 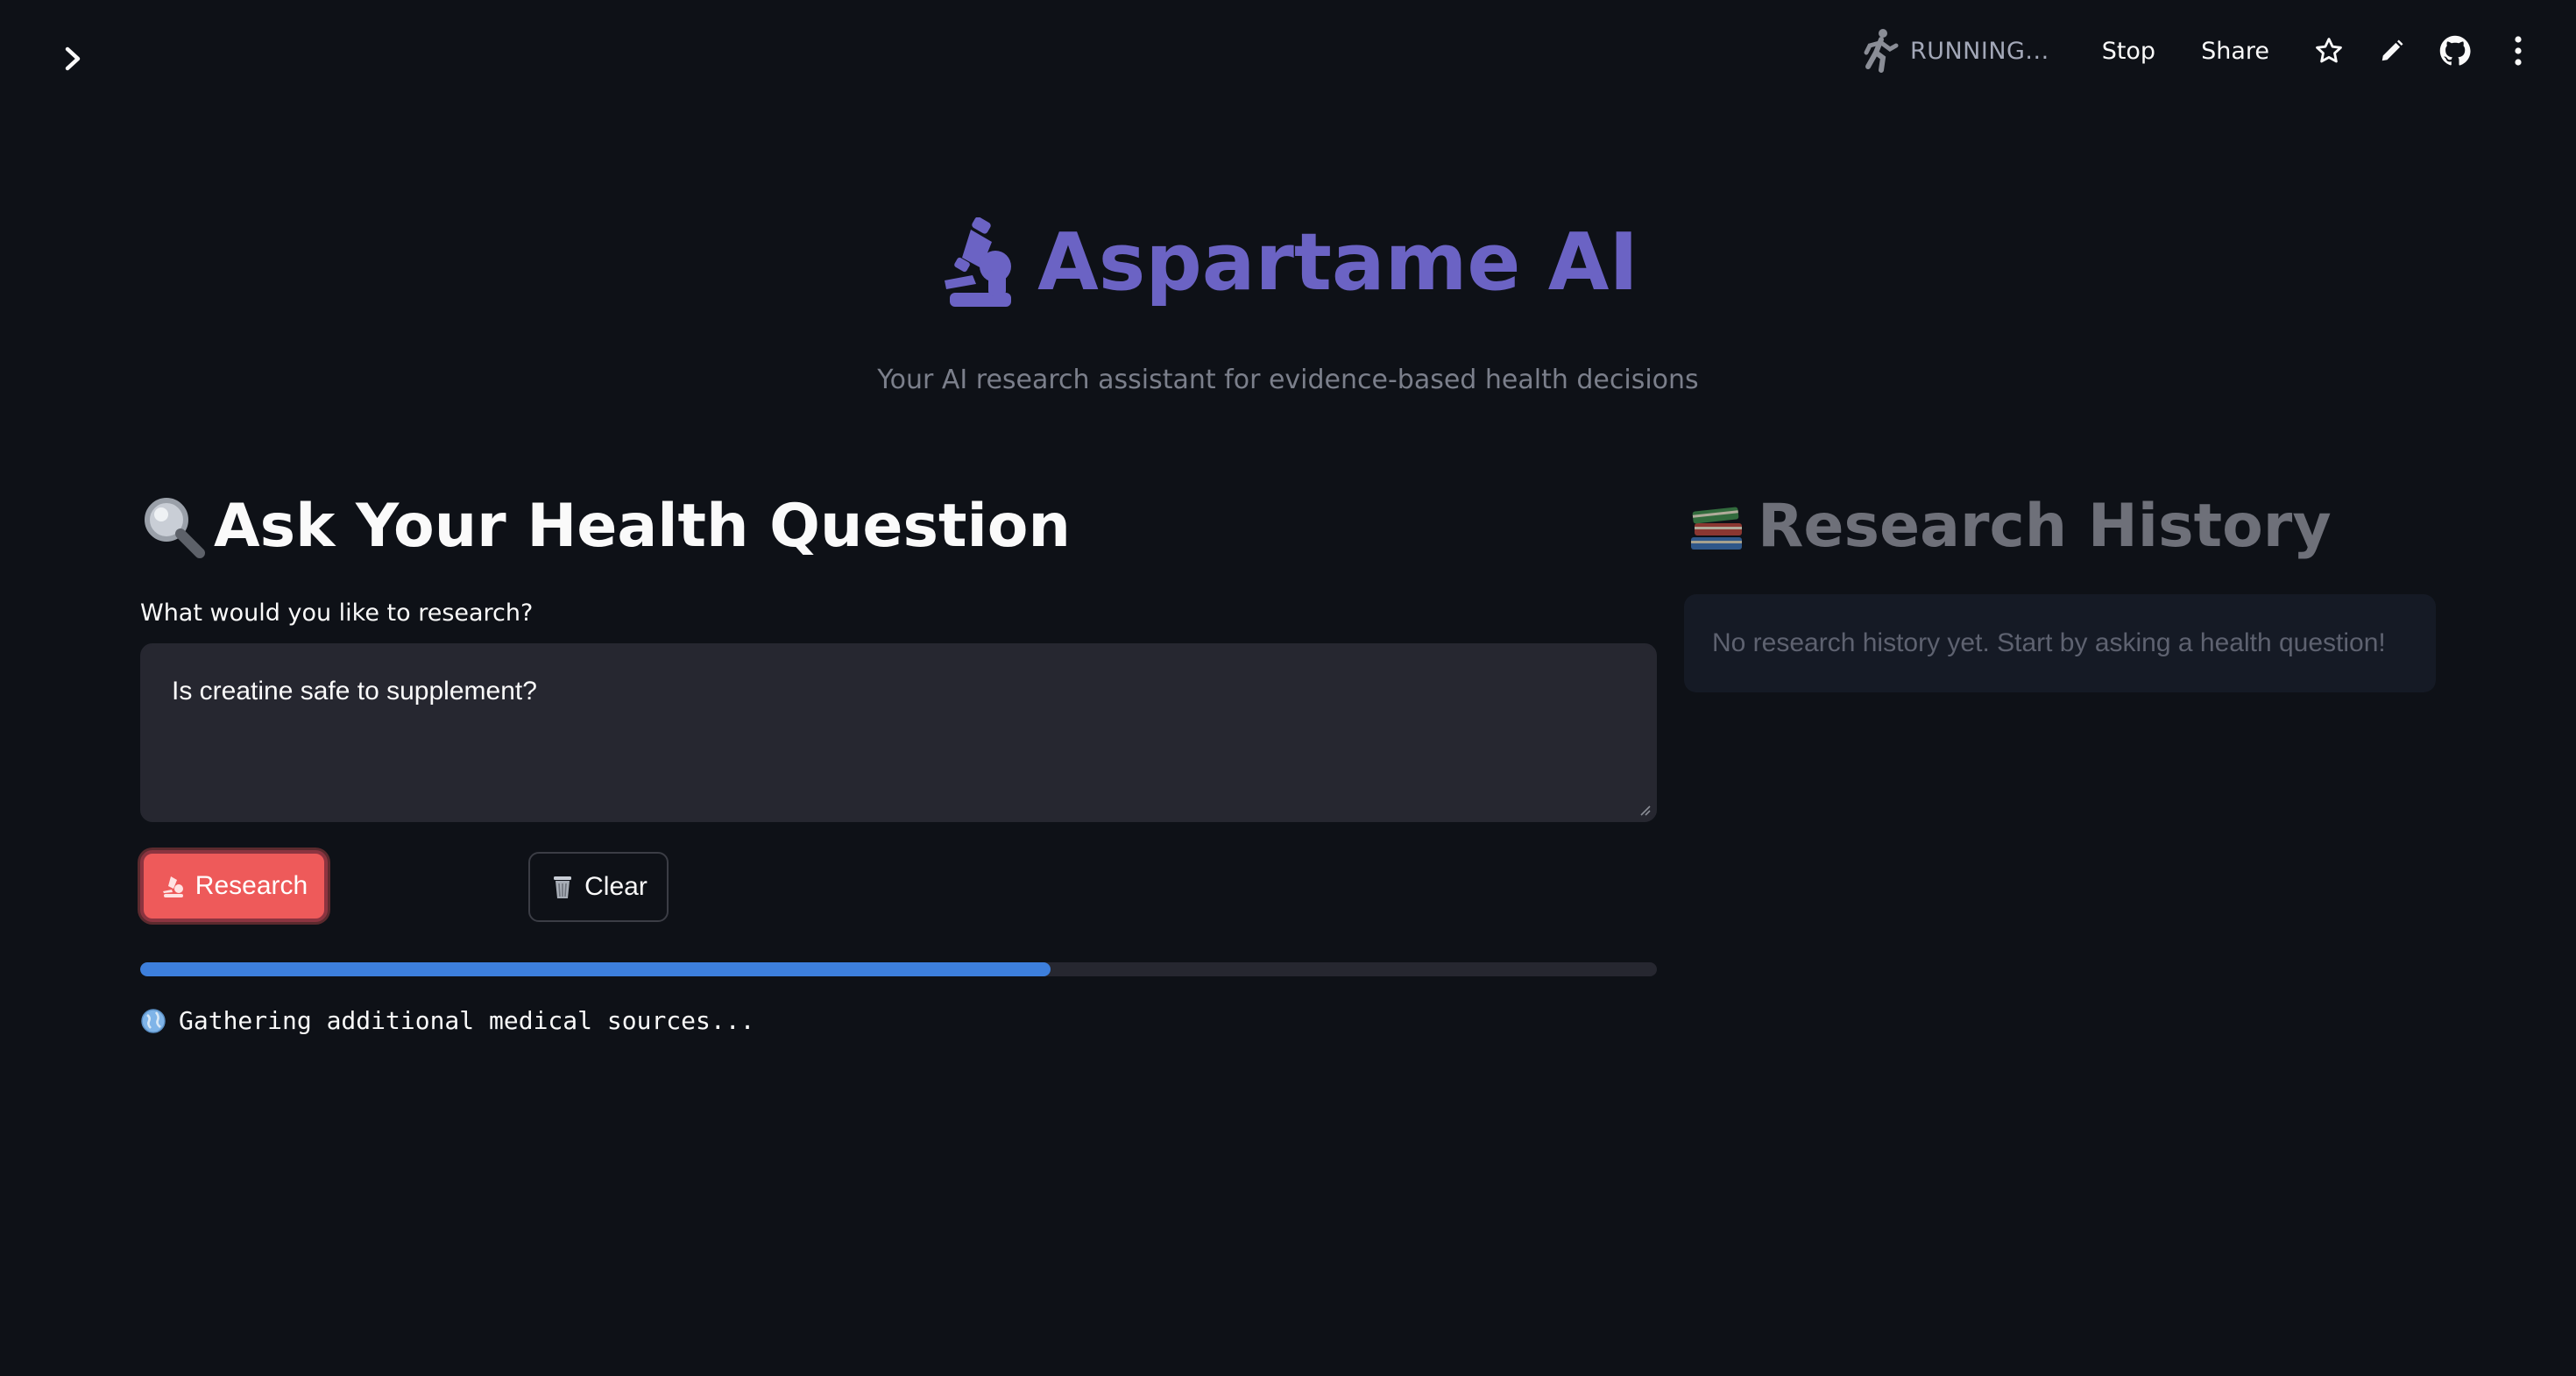 I want to click on research-progress-bar, so click(x=898, y=969).